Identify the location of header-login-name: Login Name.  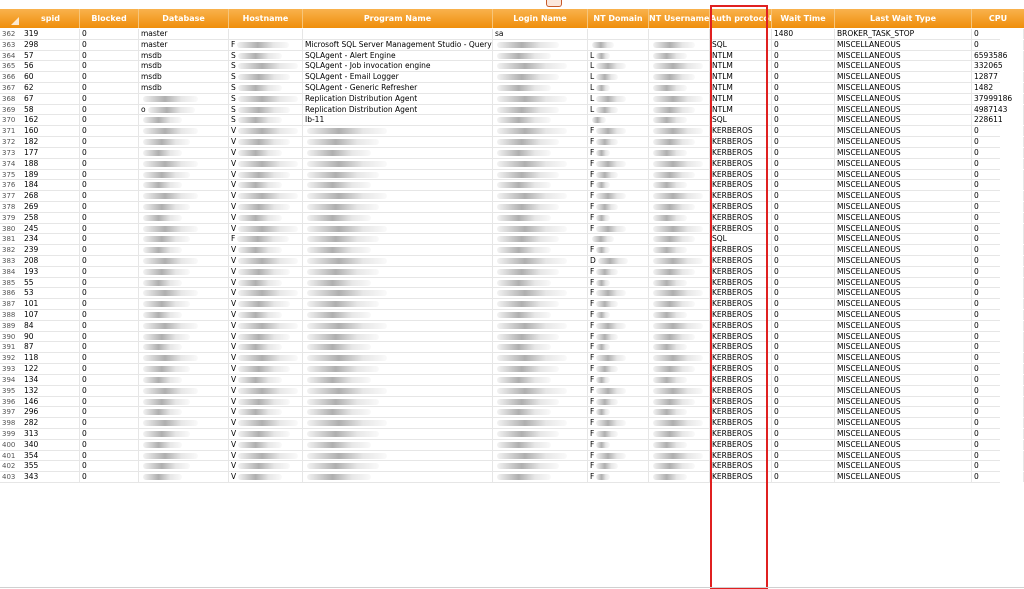
(540, 18).